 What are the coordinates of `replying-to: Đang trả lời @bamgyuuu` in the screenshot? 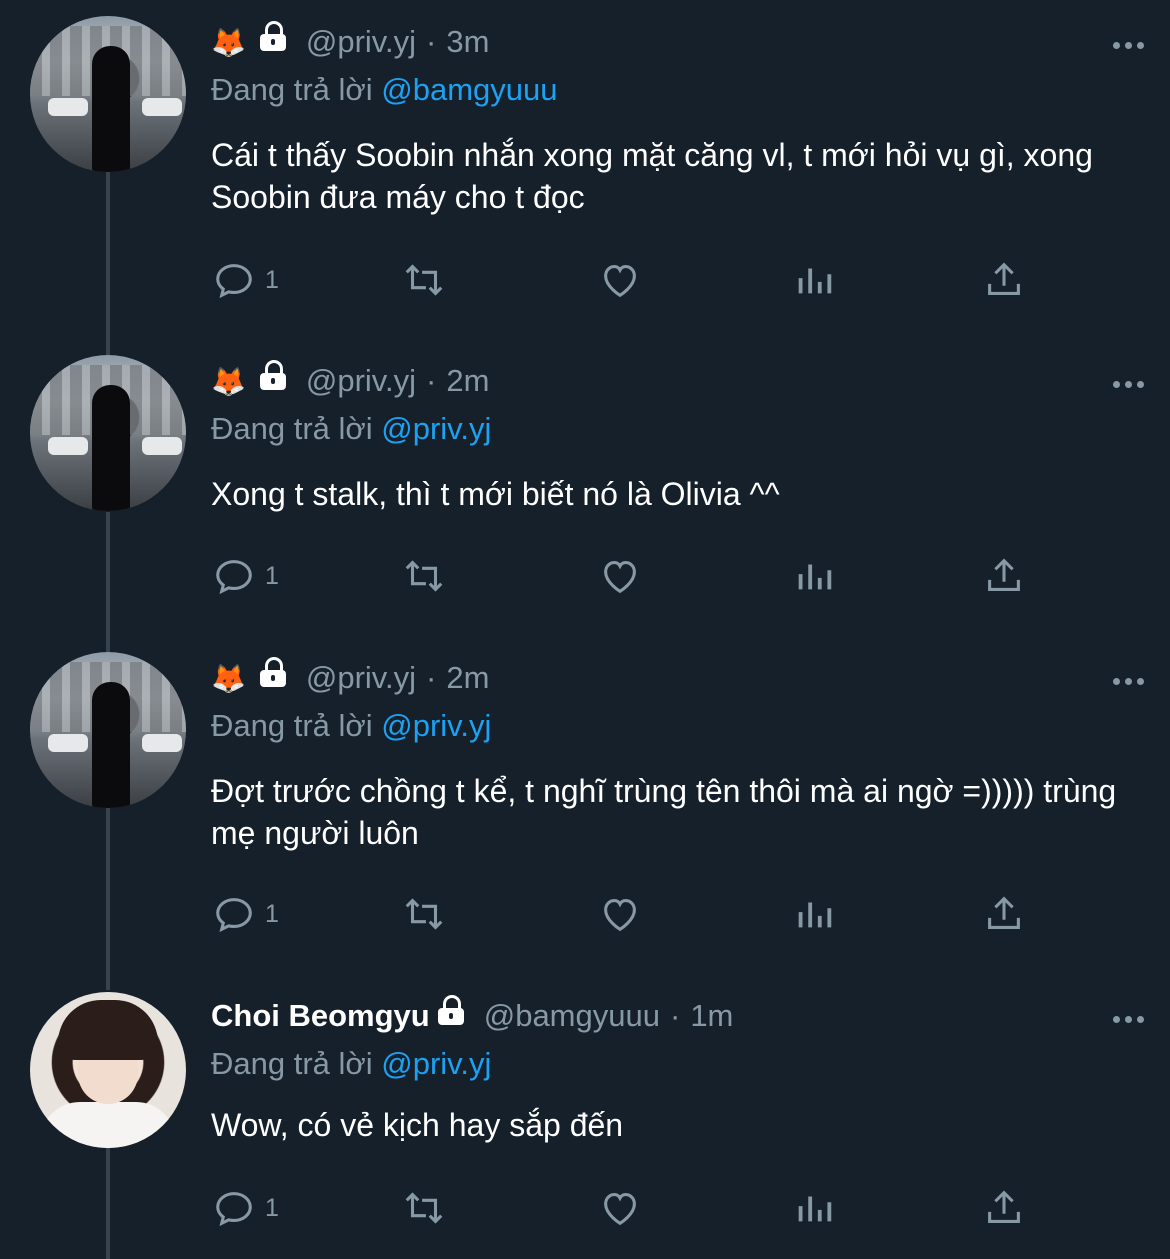 It's located at (384, 90).